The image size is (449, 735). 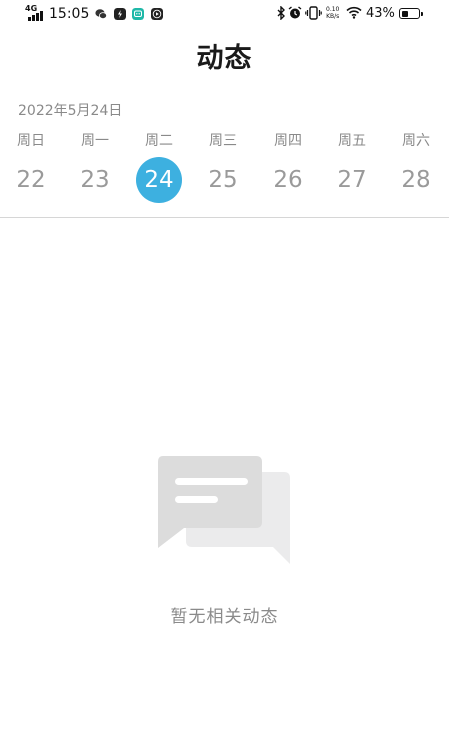 What do you see at coordinates (224, 510) in the screenshot?
I see `chat-bubbles-icon` at bounding box center [224, 510].